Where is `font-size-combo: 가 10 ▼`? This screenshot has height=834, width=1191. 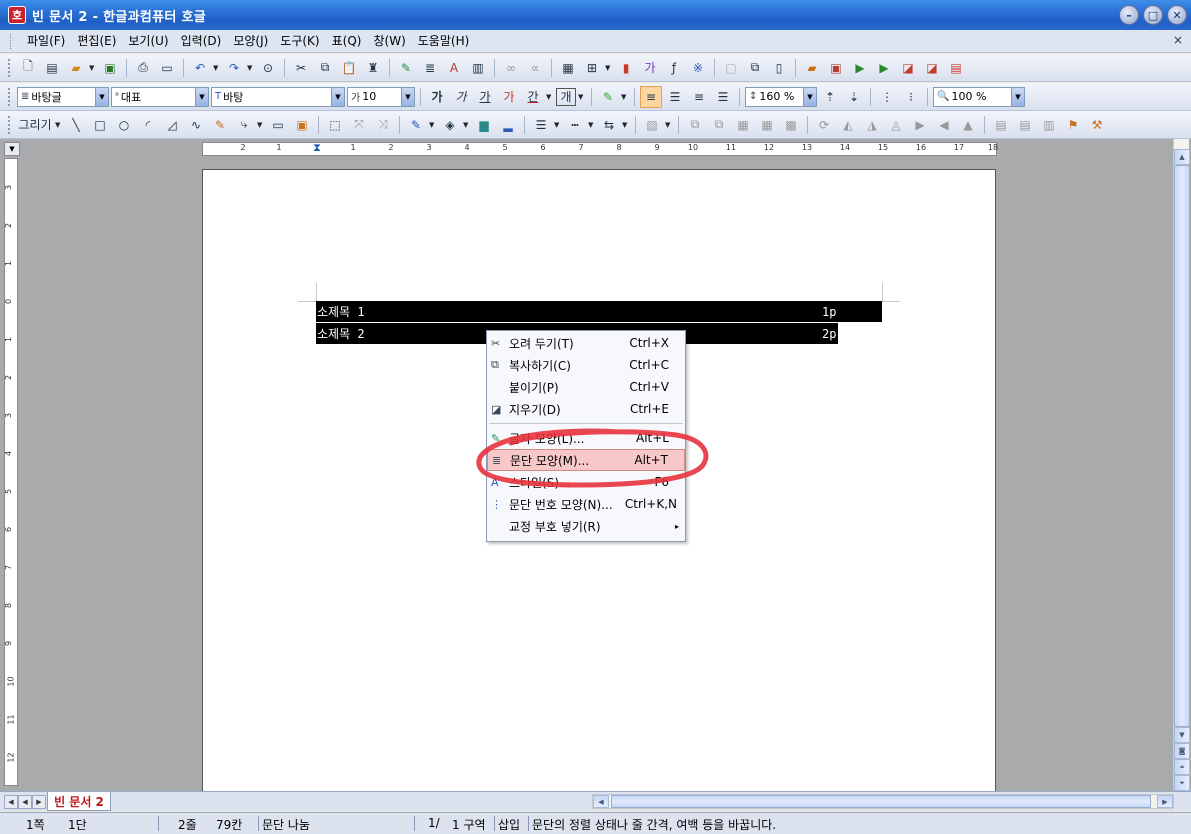
font-size-combo: 가 10 ▼ is located at coordinates (381, 96).